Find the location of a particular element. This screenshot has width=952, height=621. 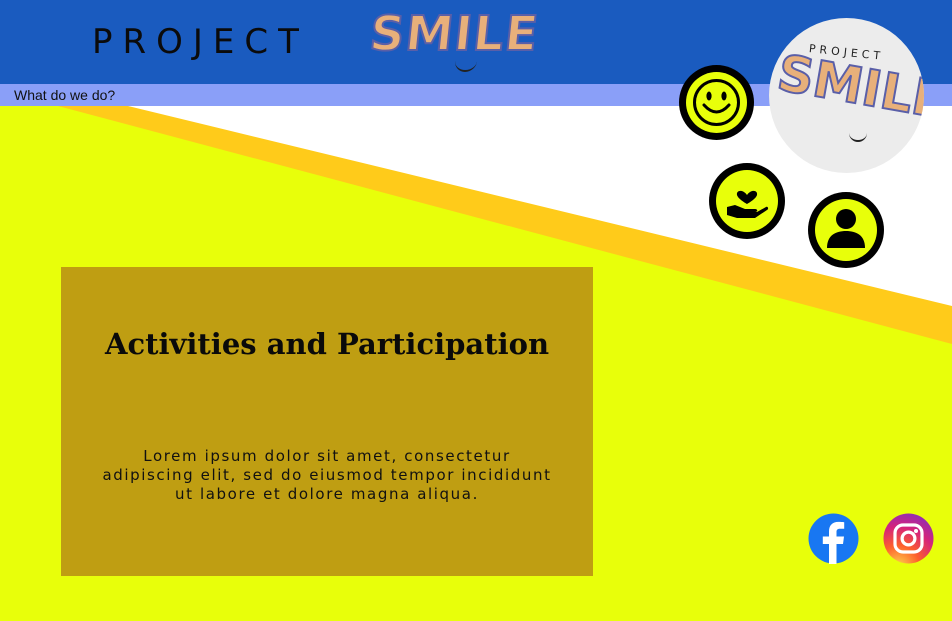

nav-link-what-we-do: What do we do? is located at coordinates (64, 95).